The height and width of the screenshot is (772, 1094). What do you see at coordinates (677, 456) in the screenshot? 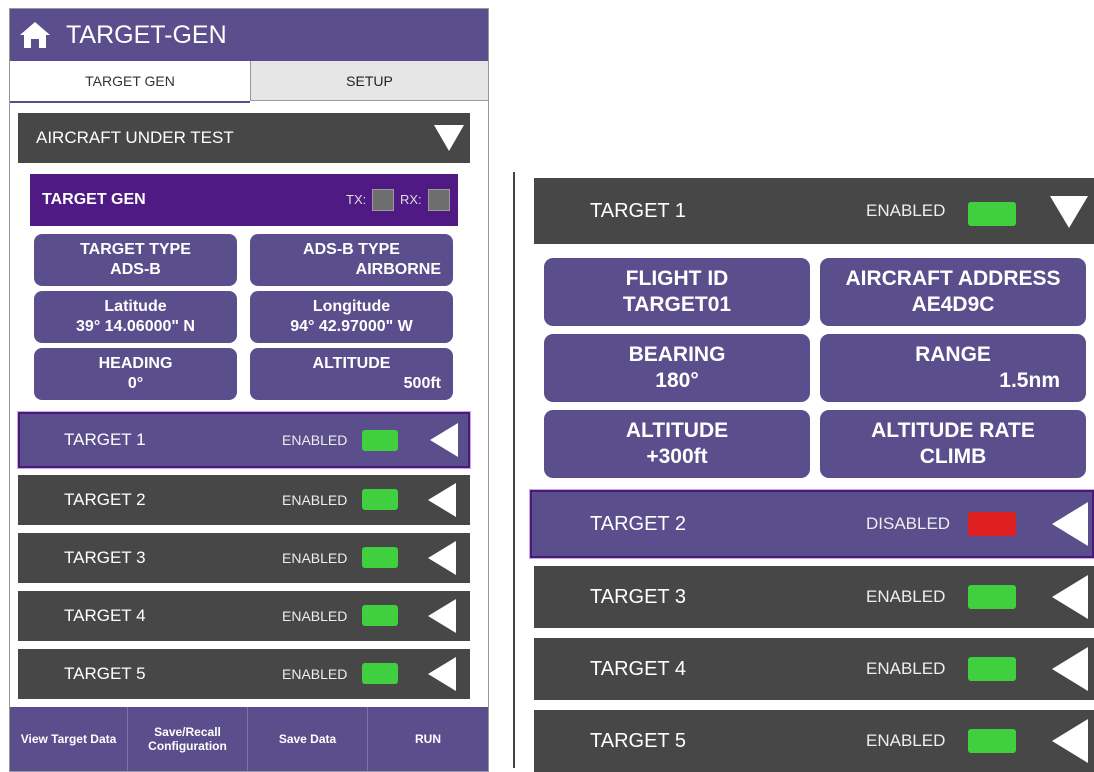
I see `altitude-value: +300ft` at bounding box center [677, 456].